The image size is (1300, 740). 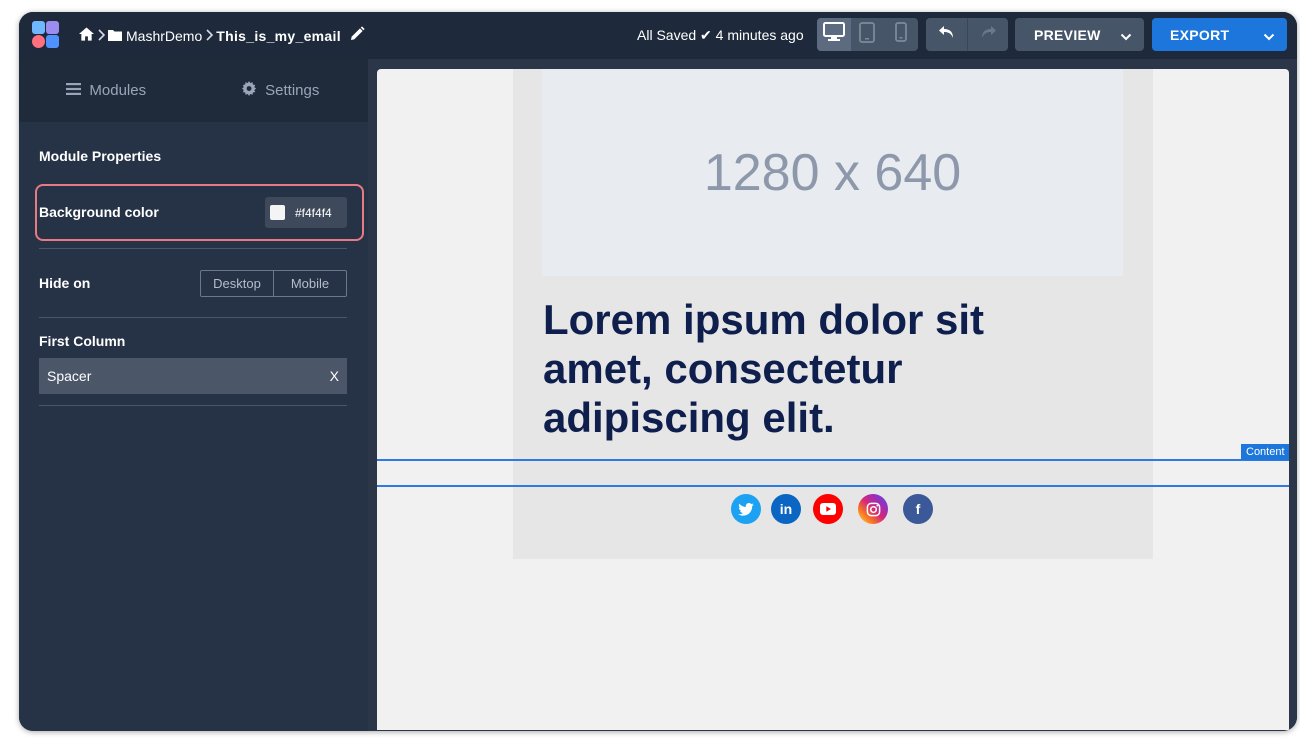 What do you see at coordinates (253, 90) in the screenshot?
I see `gear-icon` at bounding box center [253, 90].